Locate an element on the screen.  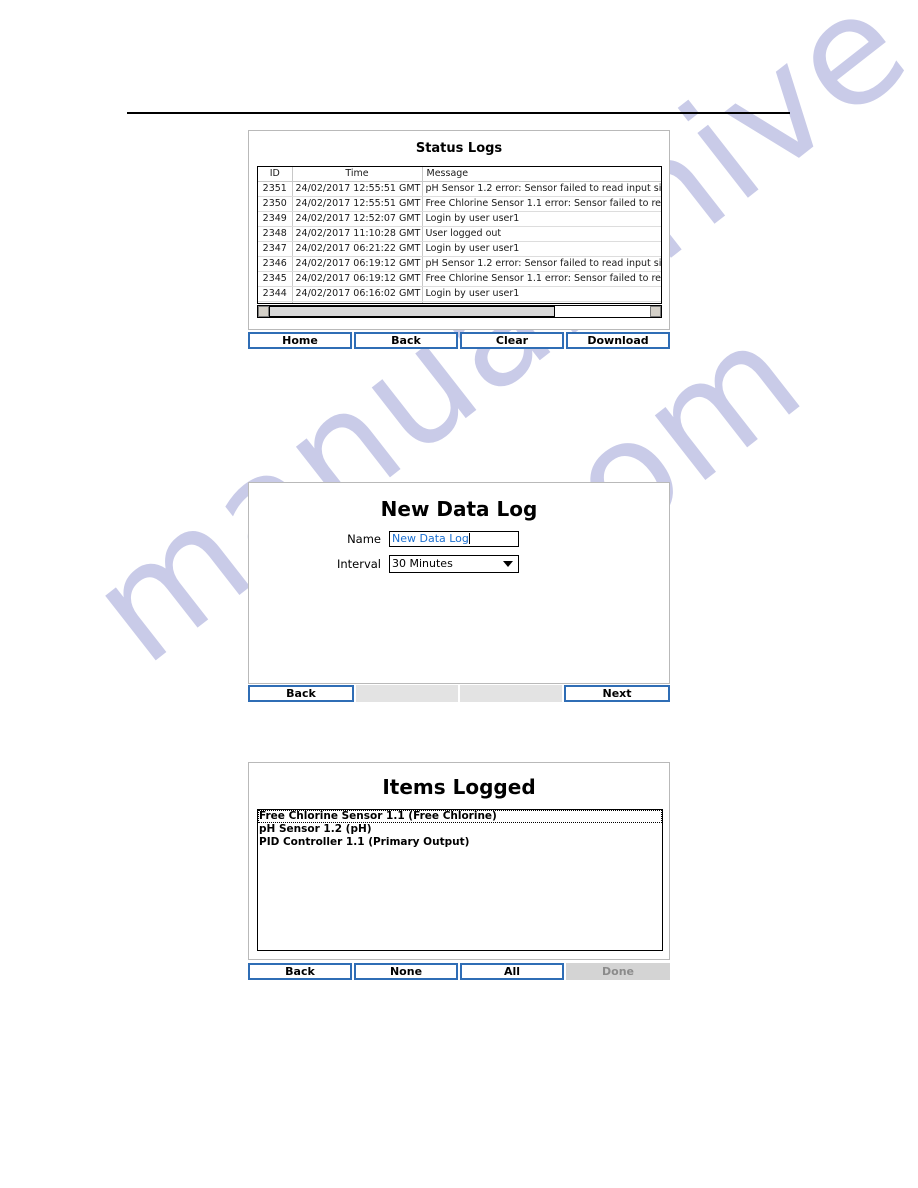
status-logs-title: Status Logs is located at coordinates (459, 148).